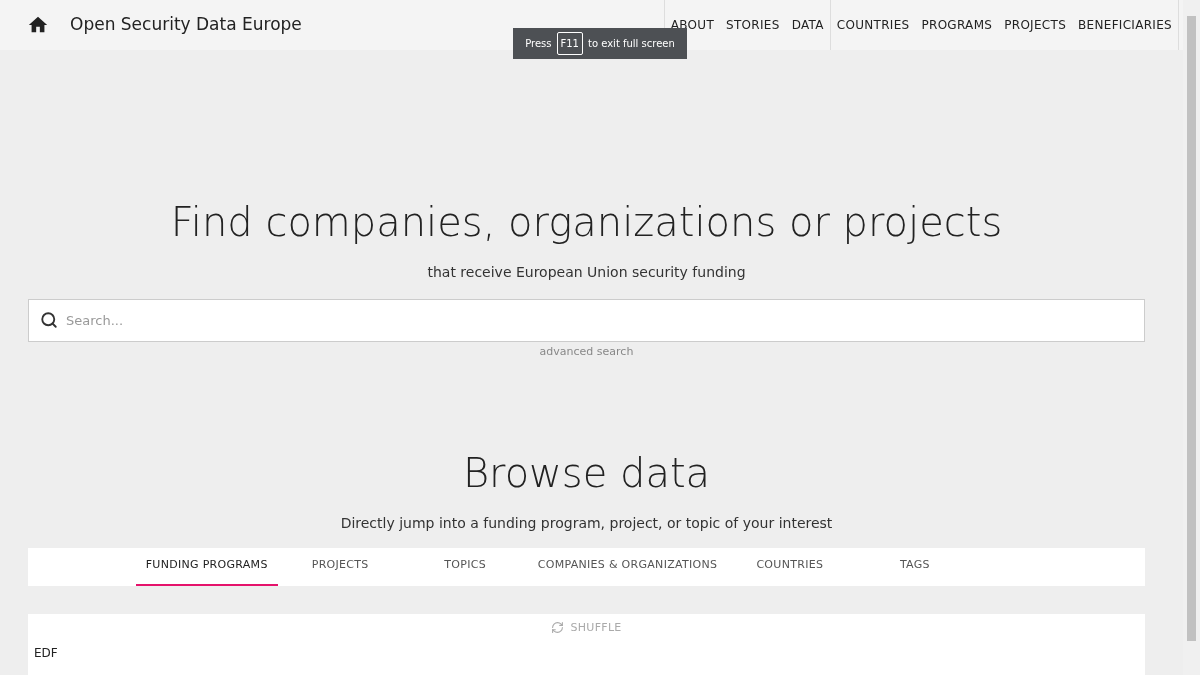  Describe the element at coordinates (915, 566) in the screenshot. I see `browse-tab: TAGS` at that location.